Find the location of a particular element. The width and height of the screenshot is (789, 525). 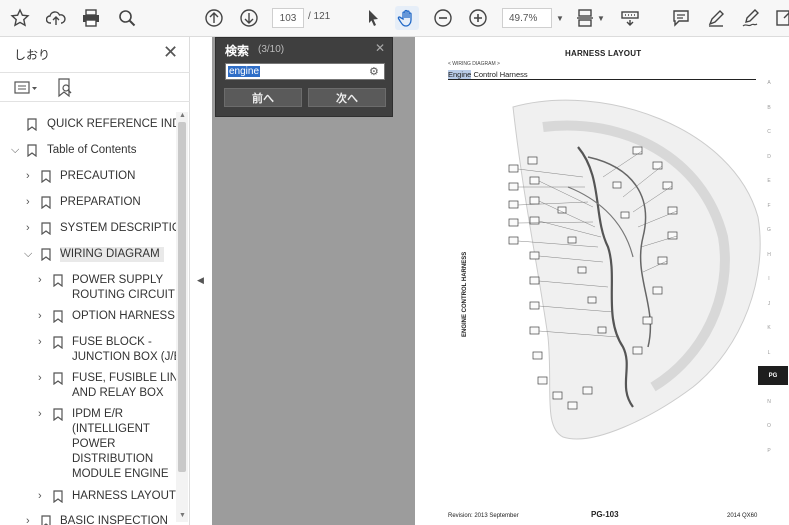

index-letter: A is located at coordinates (769, 83).